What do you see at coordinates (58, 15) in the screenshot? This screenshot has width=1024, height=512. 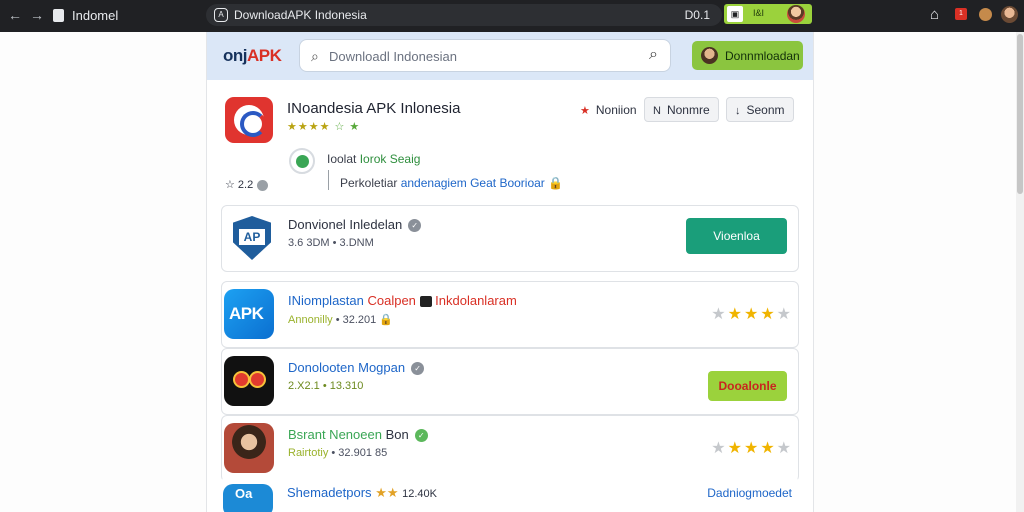 I see `tab-favicon-icon` at bounding box center [58, 15].